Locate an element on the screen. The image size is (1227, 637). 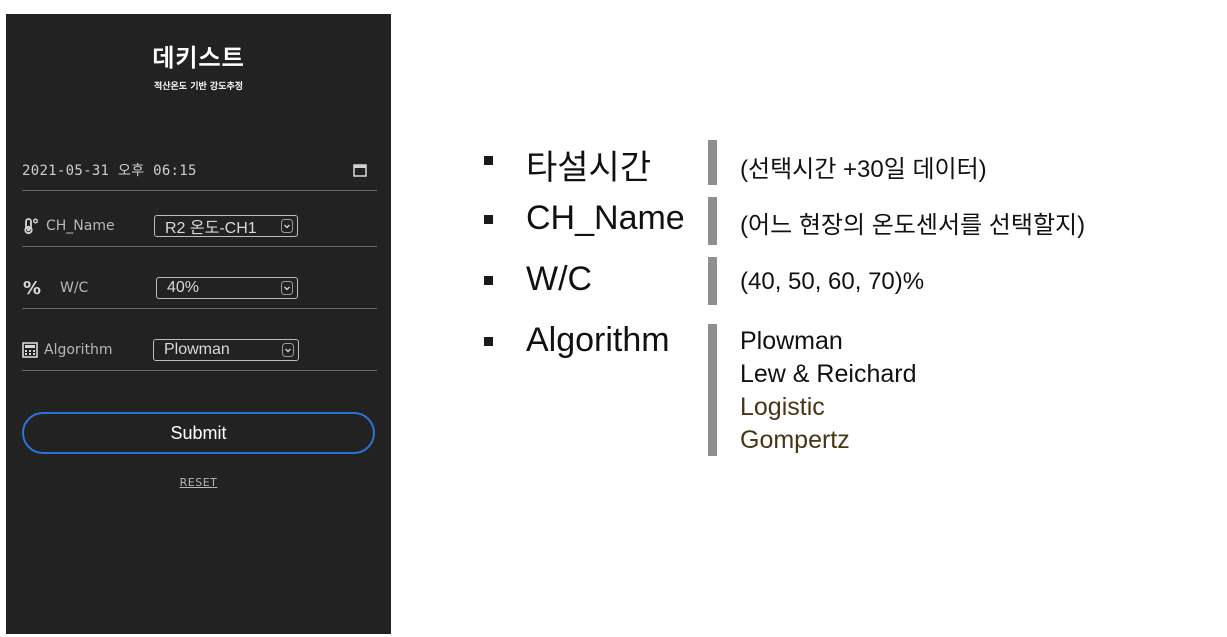
reset-link: RESET is located at coordinates (198, 482).